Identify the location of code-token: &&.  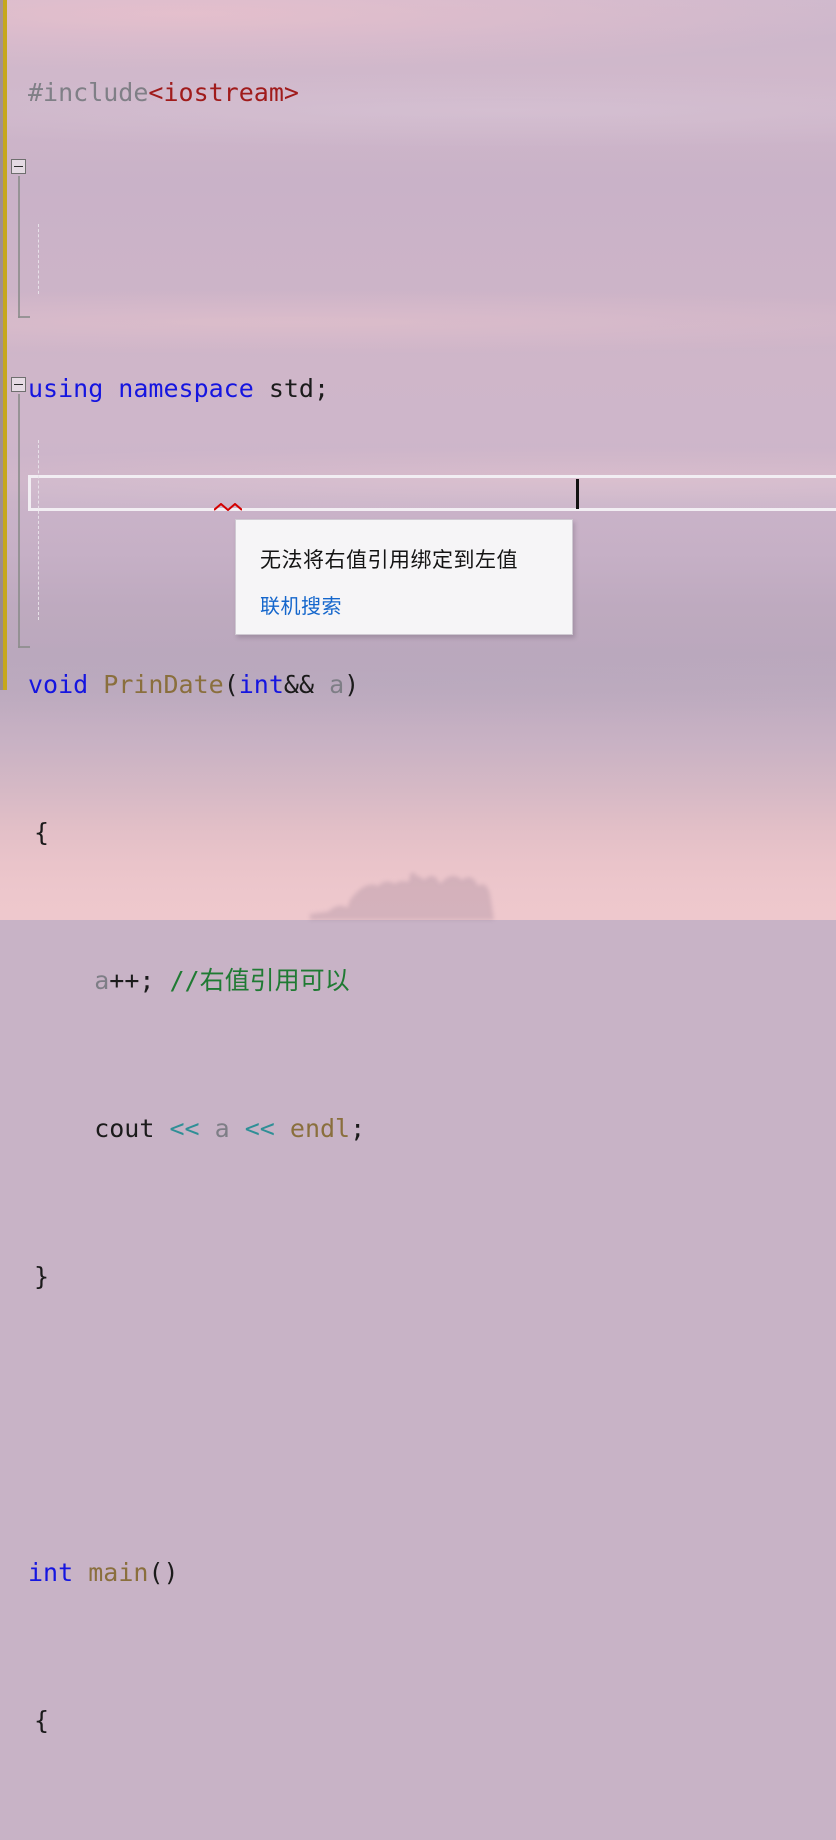
(306, 684).